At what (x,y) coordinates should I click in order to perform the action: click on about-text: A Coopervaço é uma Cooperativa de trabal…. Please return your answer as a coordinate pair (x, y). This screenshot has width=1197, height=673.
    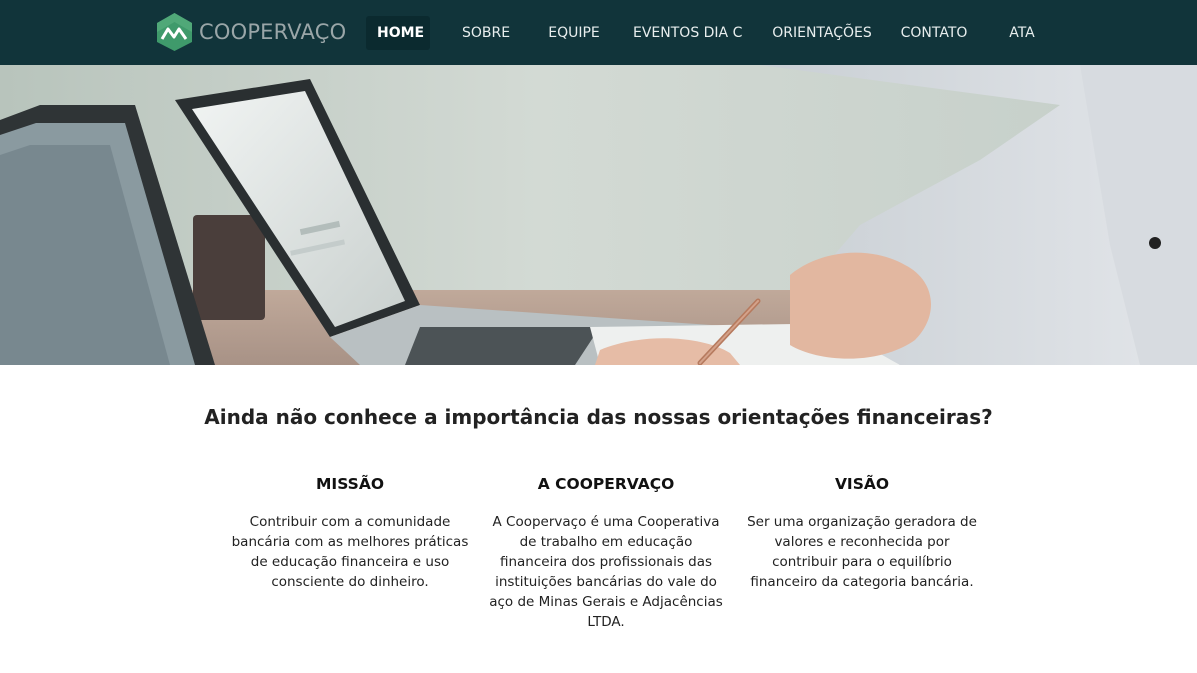
    Looking at the image, I should click on (606, 572).